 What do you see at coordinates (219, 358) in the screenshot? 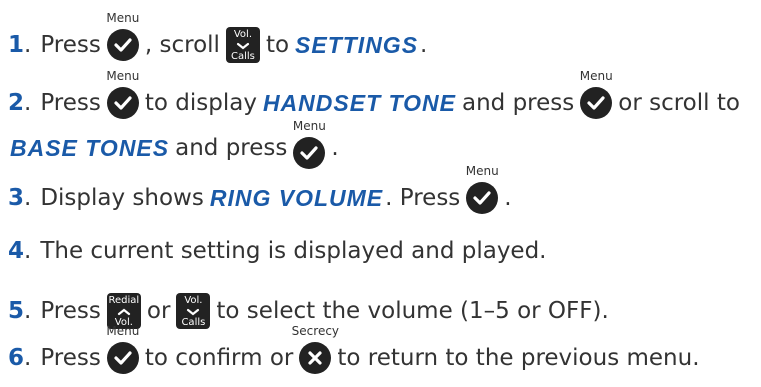
I see `step-text: to confirm or` at bounding box center [219, 358].